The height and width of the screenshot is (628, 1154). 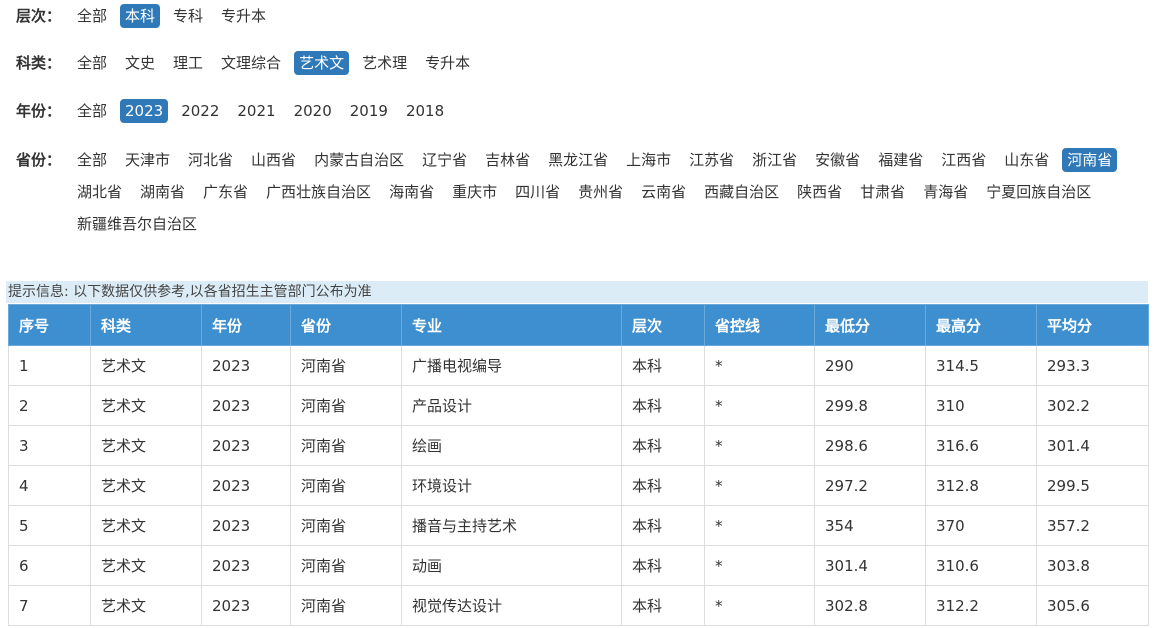 I want to click on filter-option-province: 青海省, so click(x=945, y=192).